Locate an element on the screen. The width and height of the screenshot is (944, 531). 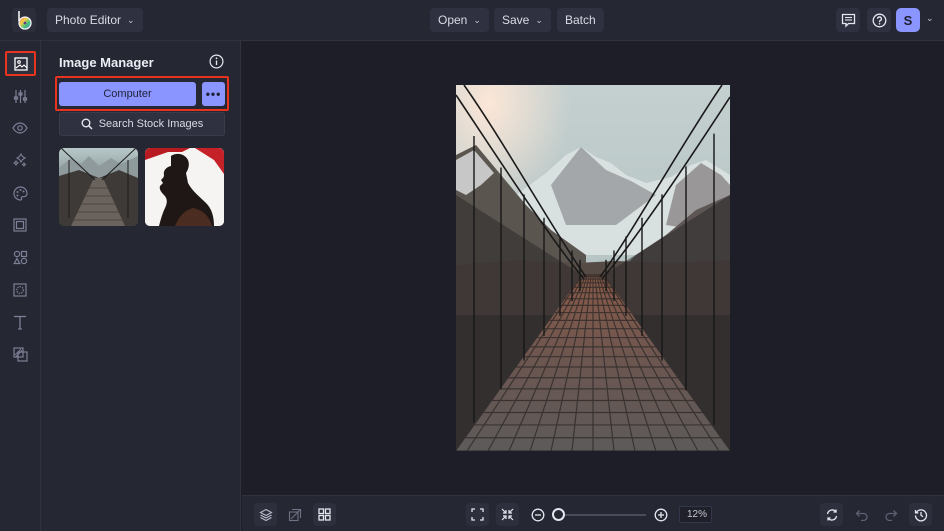
search-stock-label: Search Stock Images is located at coordinates (151, 124).